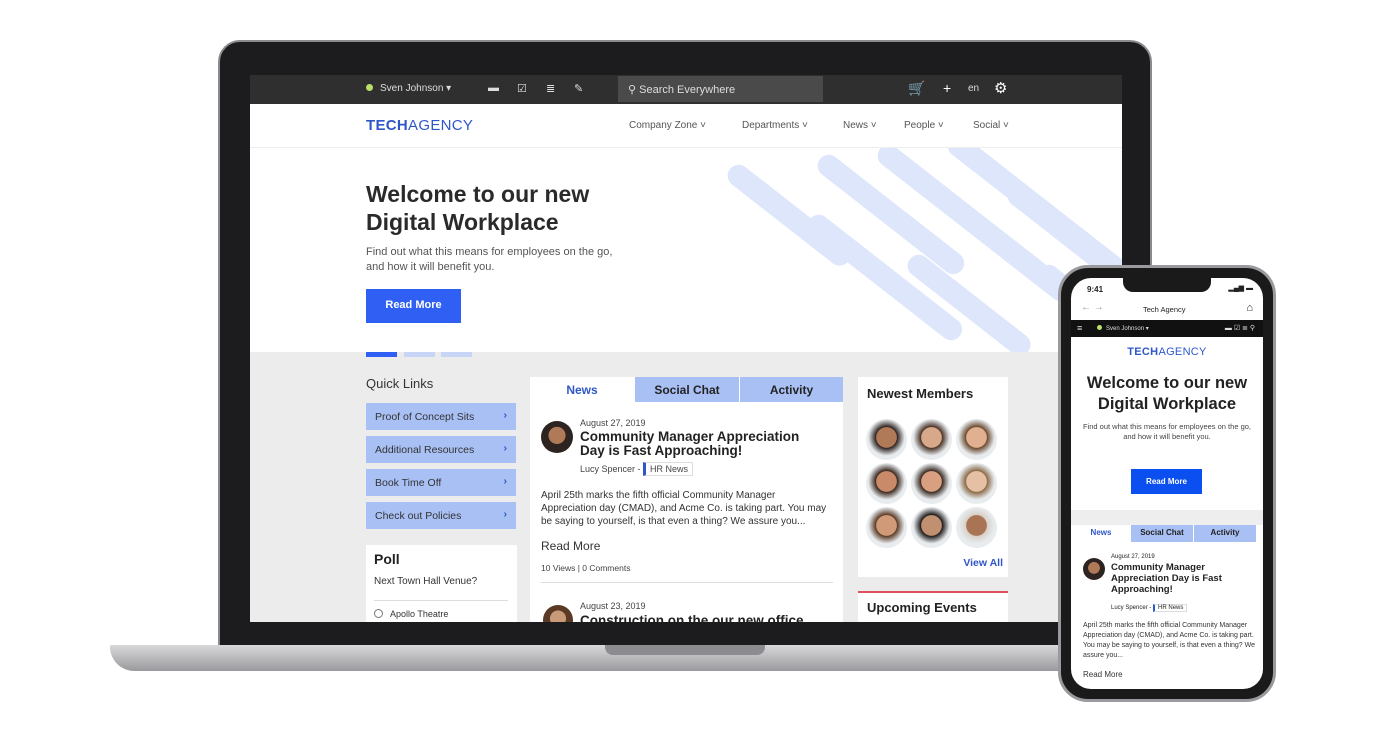 This screenshot has width=1400, height=745. I want to click on phone-hero-title: Welcome to our new Digital Workplace, so click(1167, 393).